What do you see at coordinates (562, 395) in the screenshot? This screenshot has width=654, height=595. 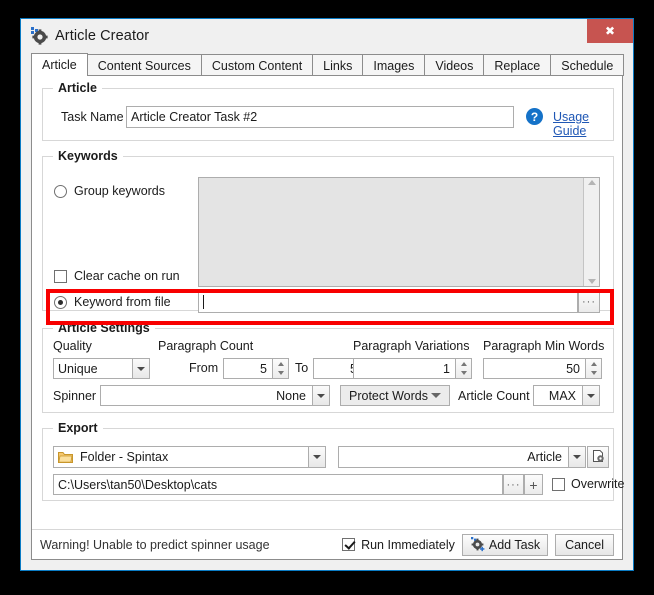 I see `article-count-value: MAX` at bounding box center [562, 395].